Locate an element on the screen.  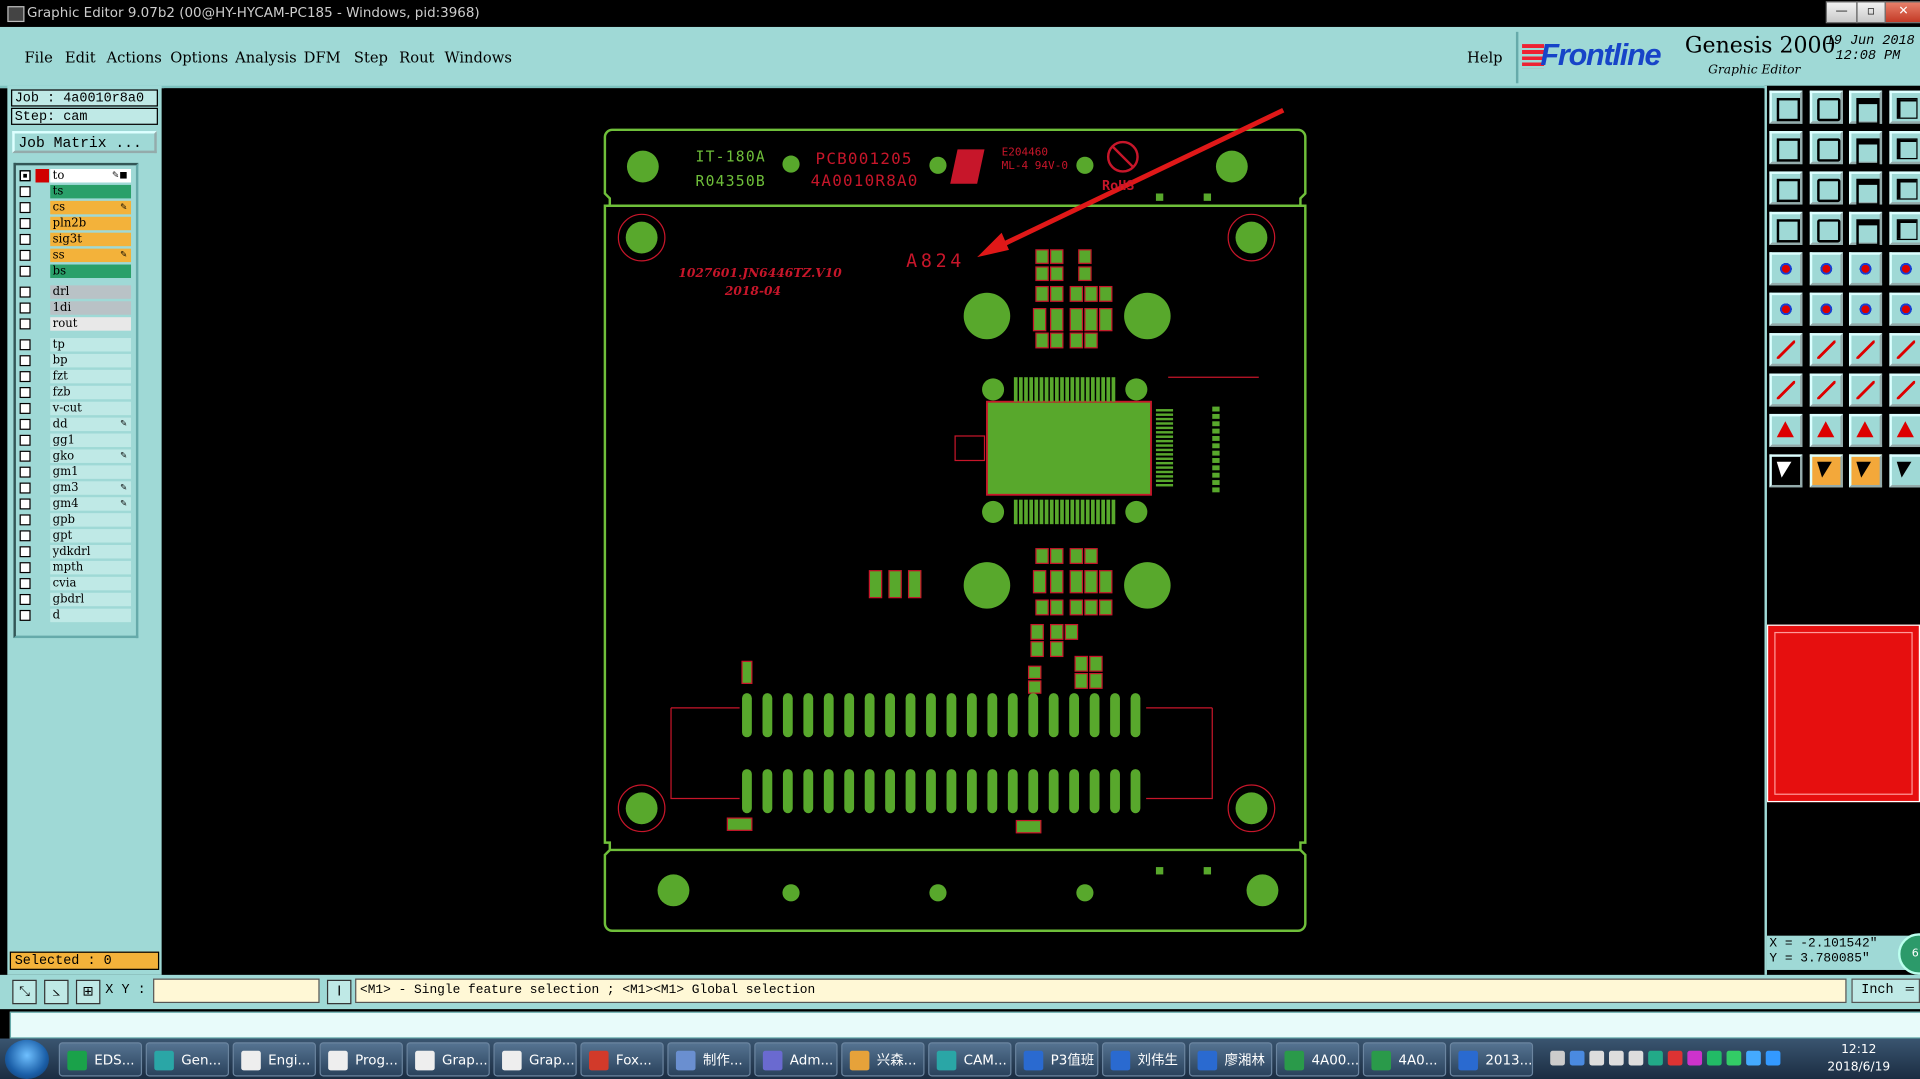
layer-name: cs ✎ is located at coordinates (91, 207).